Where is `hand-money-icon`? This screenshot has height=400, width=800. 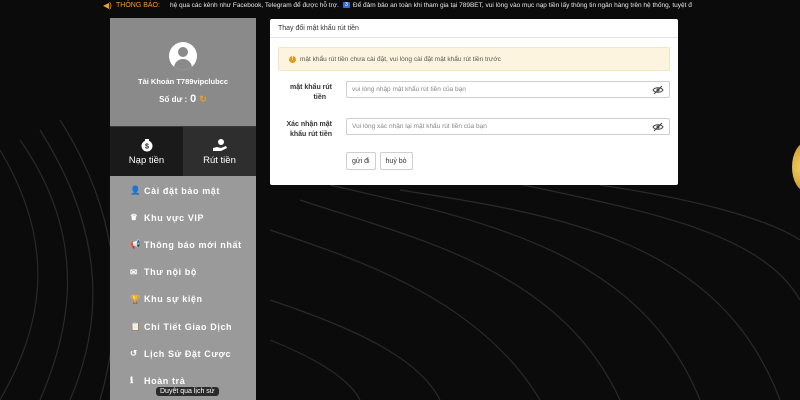 hand-money-icon is located at coordinates (219, 144).